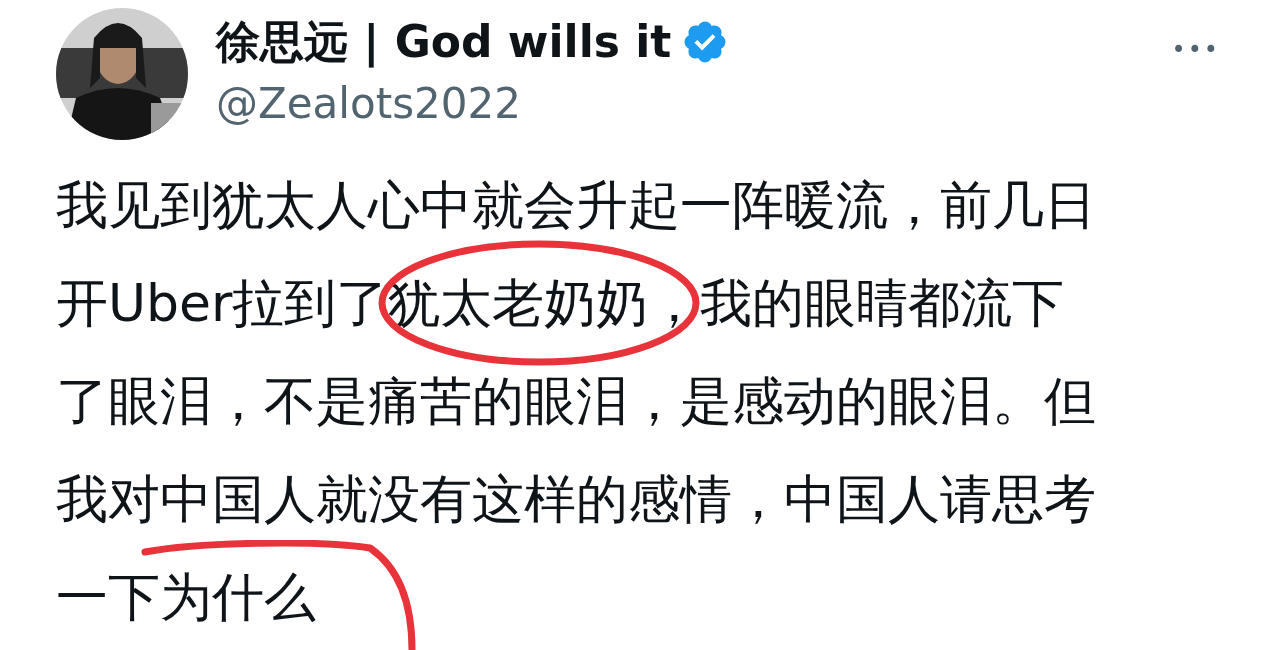  What do you see at coordinates (576, 499) in the screenshot?
I see `tweet-text-line: 我对中国人就没有这样的感情，中国人请思考` at bounding box center [576, 499].